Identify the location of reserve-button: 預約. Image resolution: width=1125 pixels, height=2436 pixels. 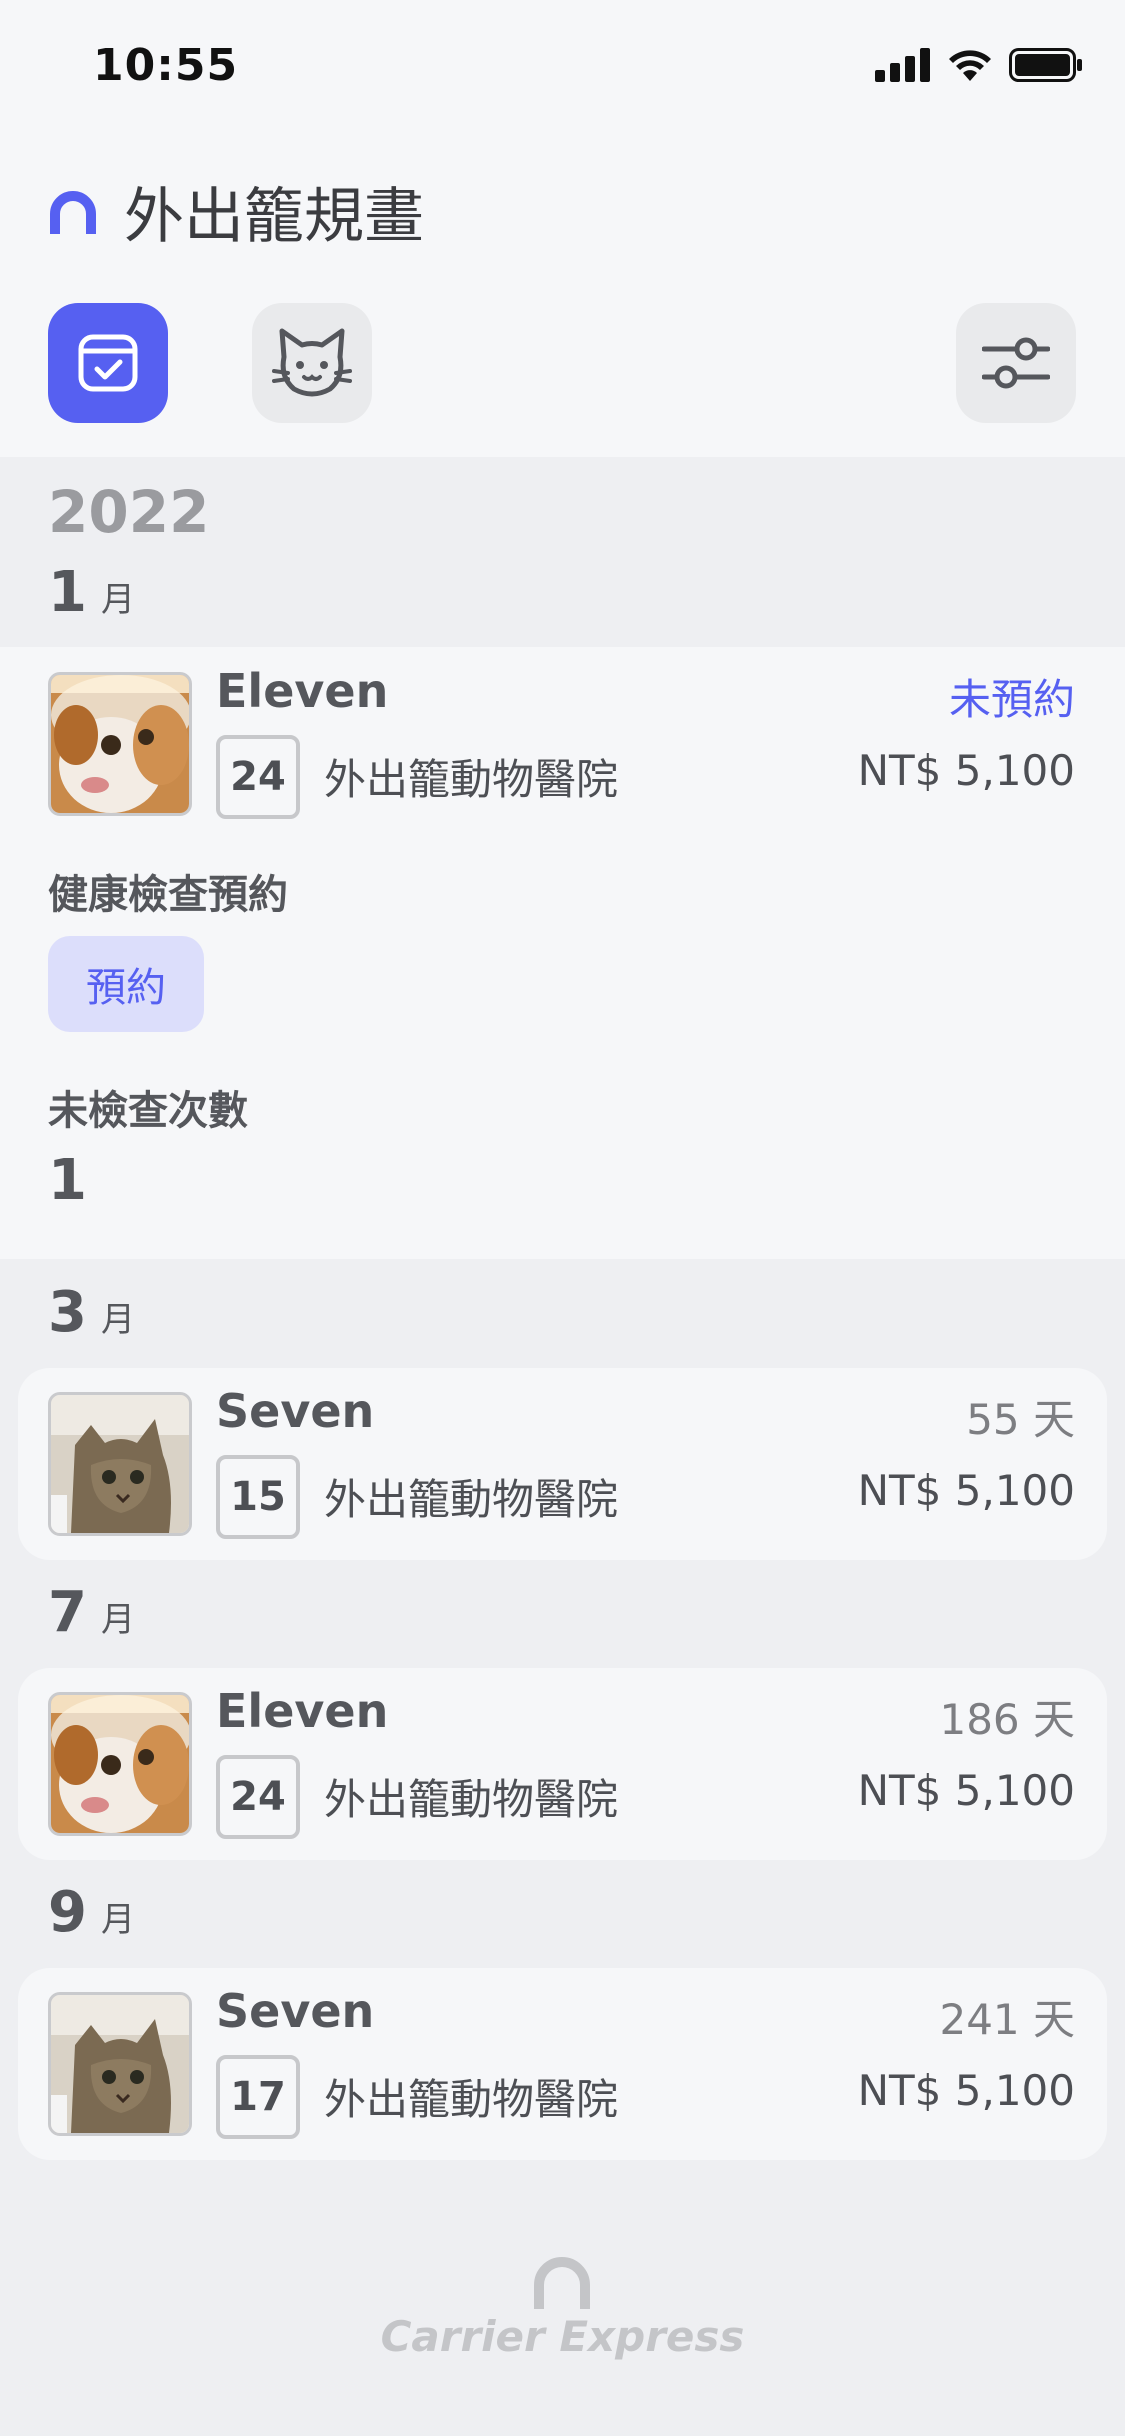
(126, 984).